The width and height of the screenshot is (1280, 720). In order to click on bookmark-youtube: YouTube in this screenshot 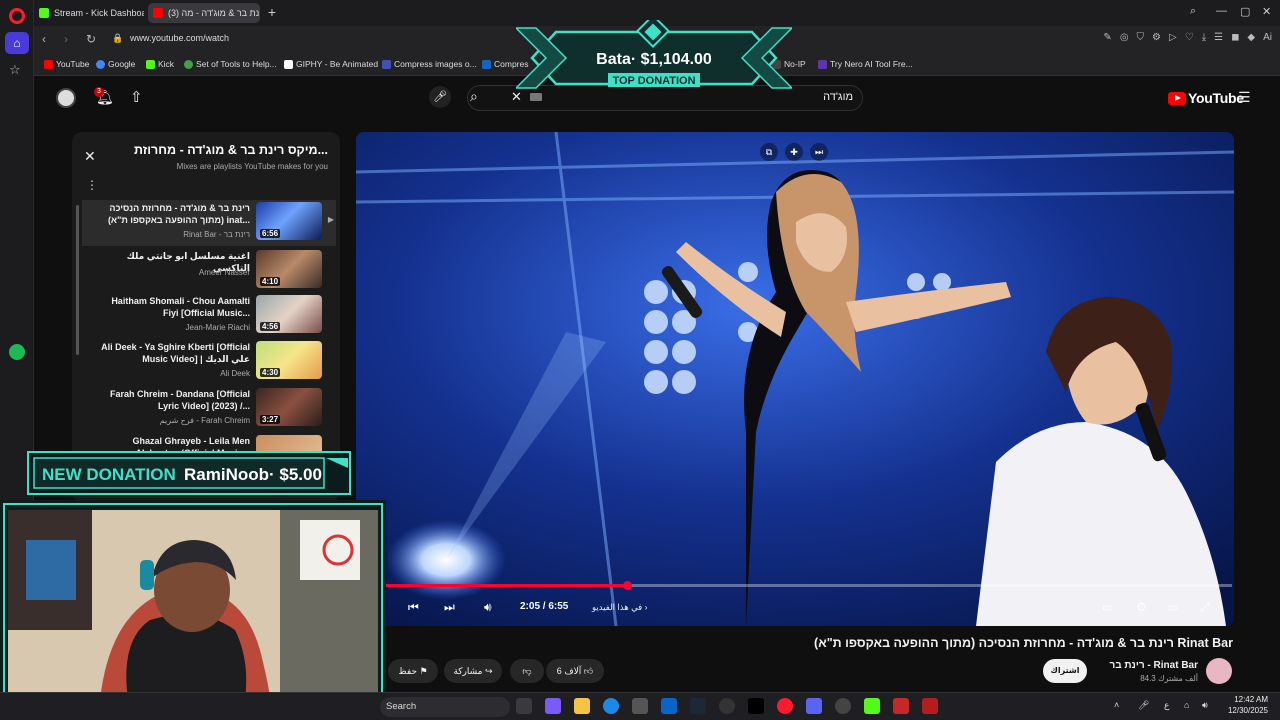, I will do `click(66, 64)`.